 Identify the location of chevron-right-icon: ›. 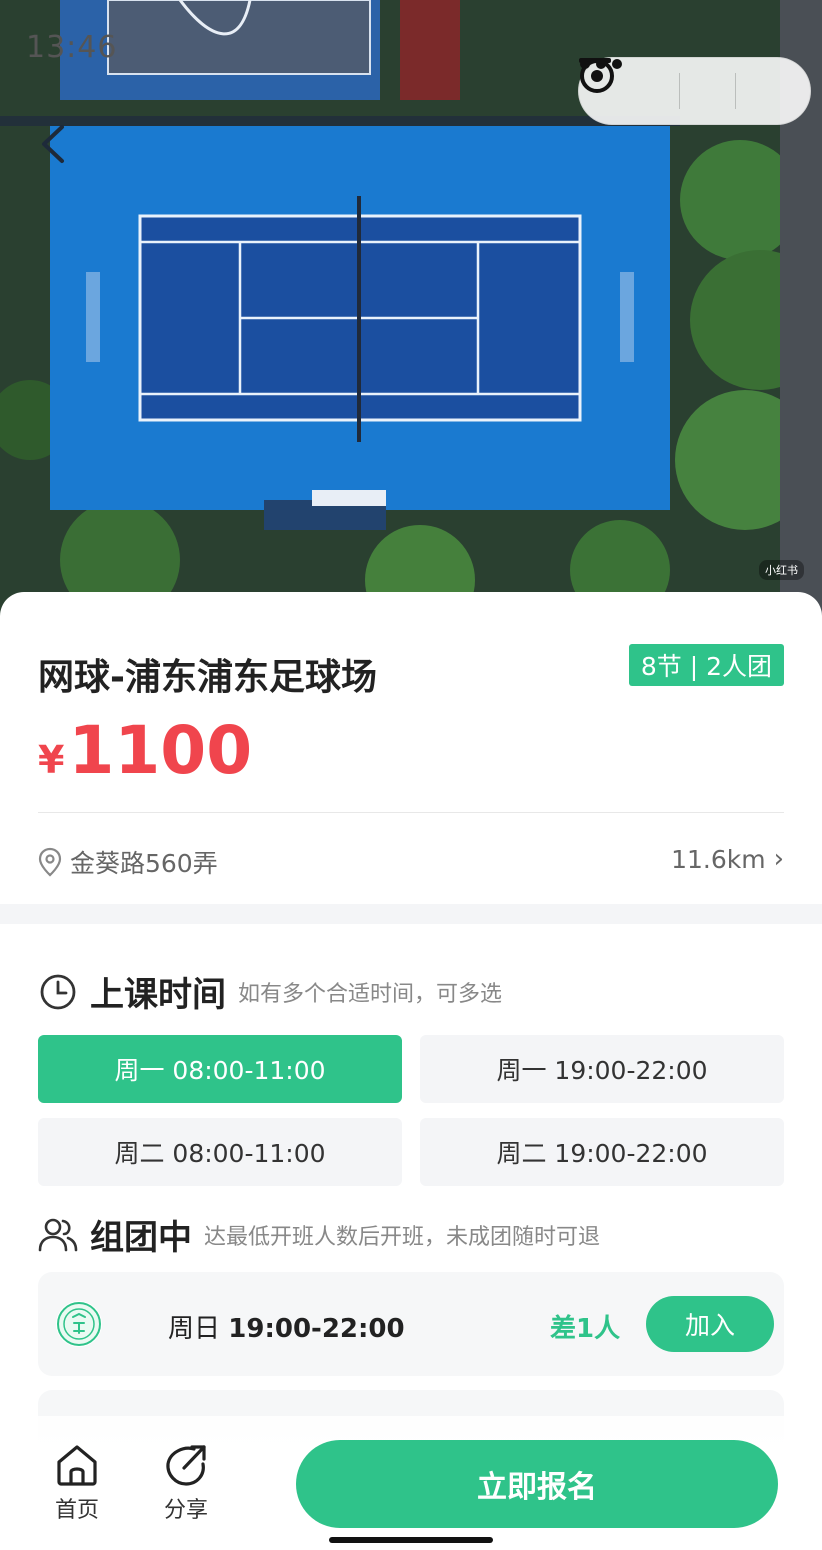
(778, 859).